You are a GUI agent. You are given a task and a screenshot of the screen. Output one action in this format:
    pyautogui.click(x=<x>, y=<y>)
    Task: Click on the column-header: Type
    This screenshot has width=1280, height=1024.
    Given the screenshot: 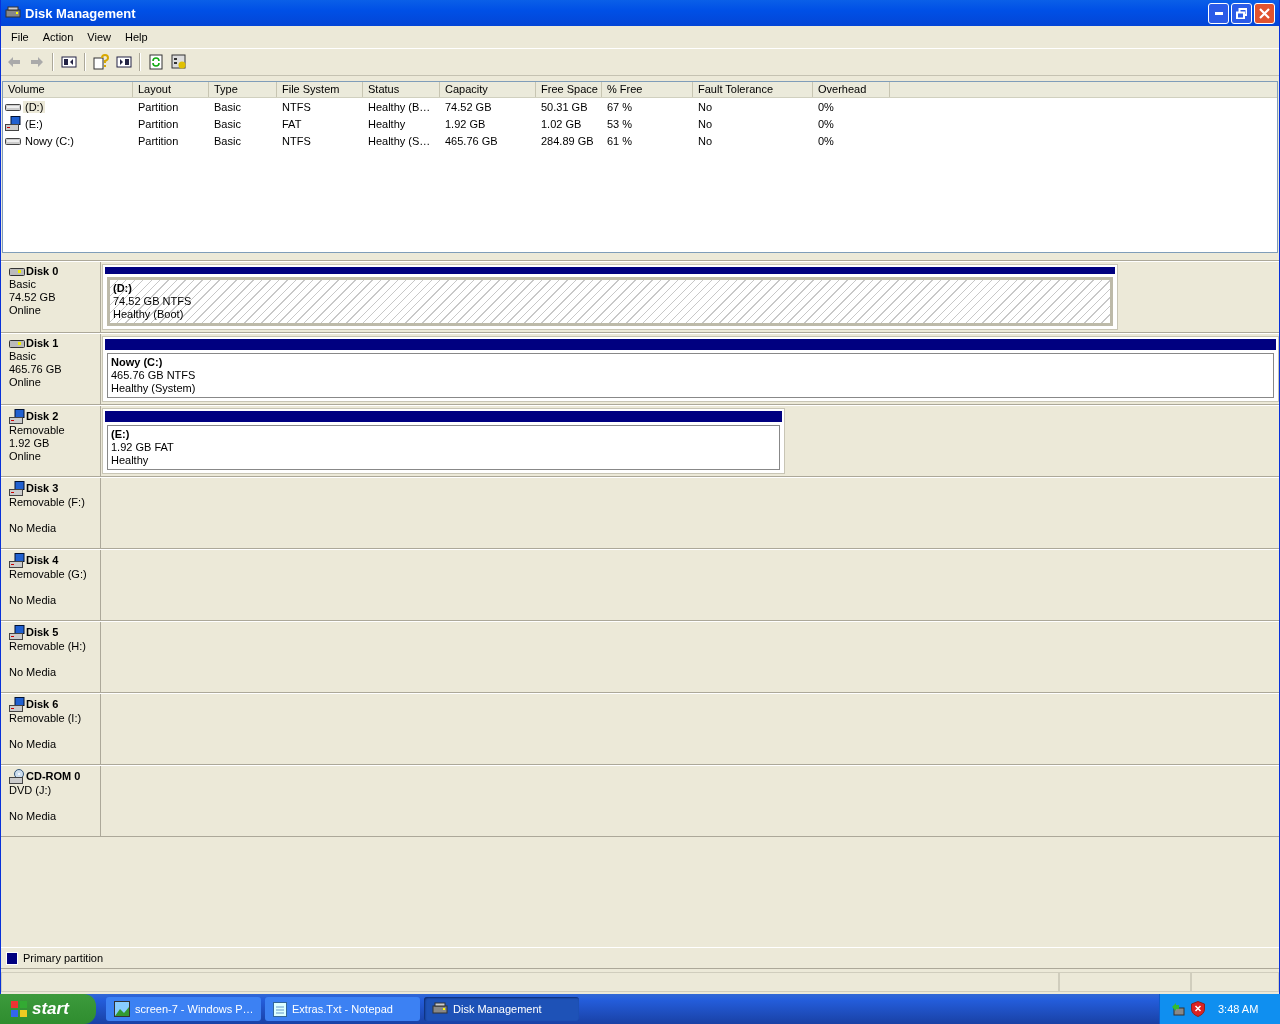 What is the action you would take?
    pyautogui.click(x=243, y=89)
    